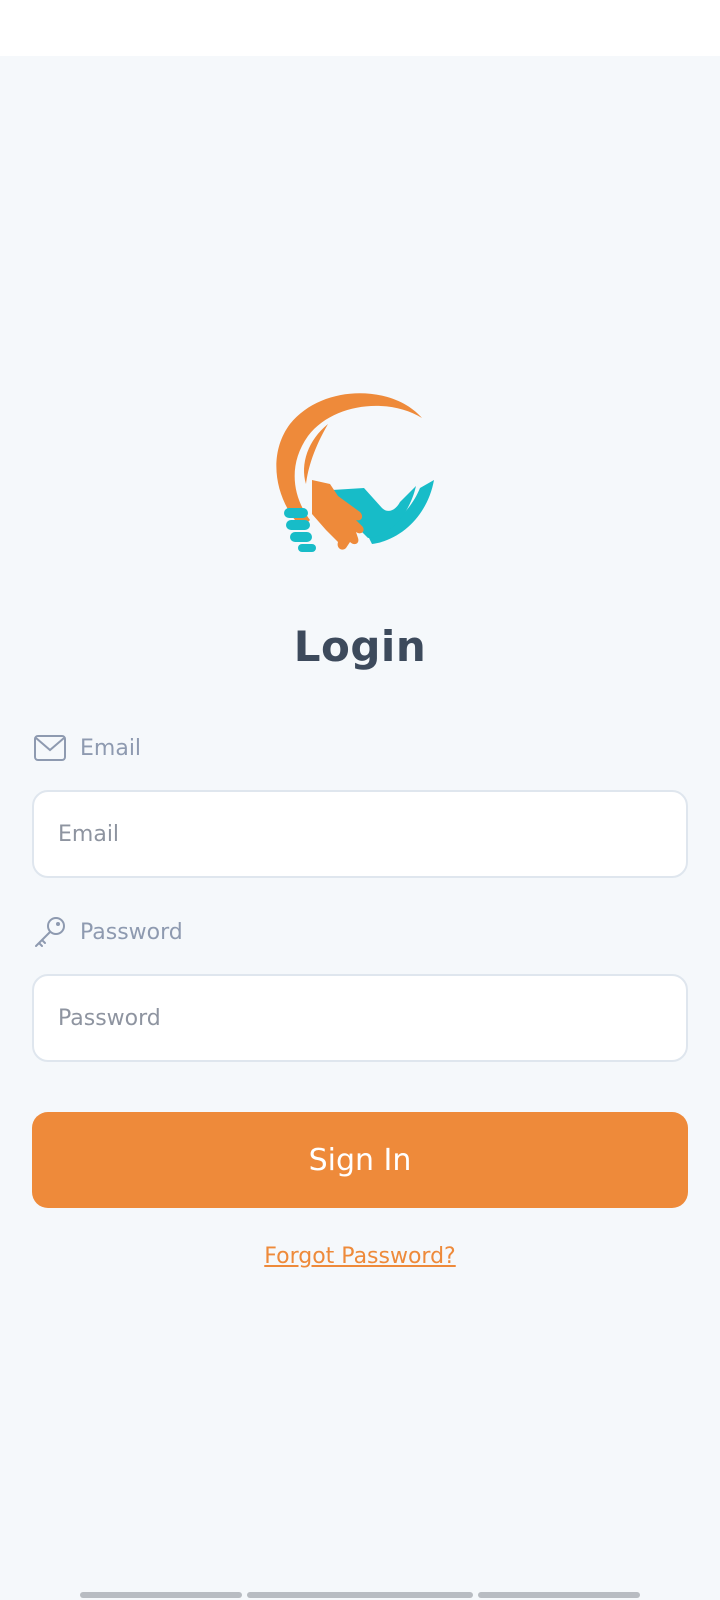  Describe the element at coordinates (50, 748) in the screenshot. I see `mail-icon` at that location.